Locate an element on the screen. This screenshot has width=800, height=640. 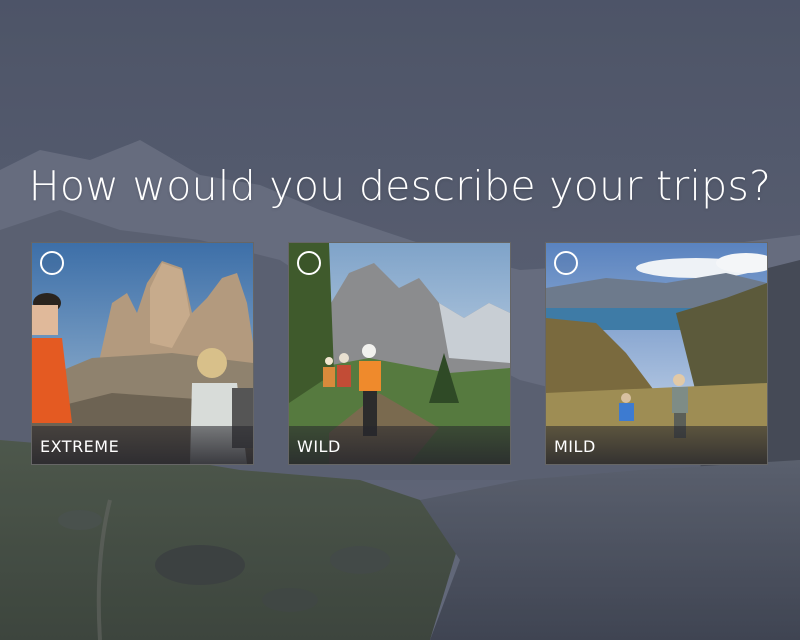
option-card-mild: MILD is located at coordinates (656, 353).